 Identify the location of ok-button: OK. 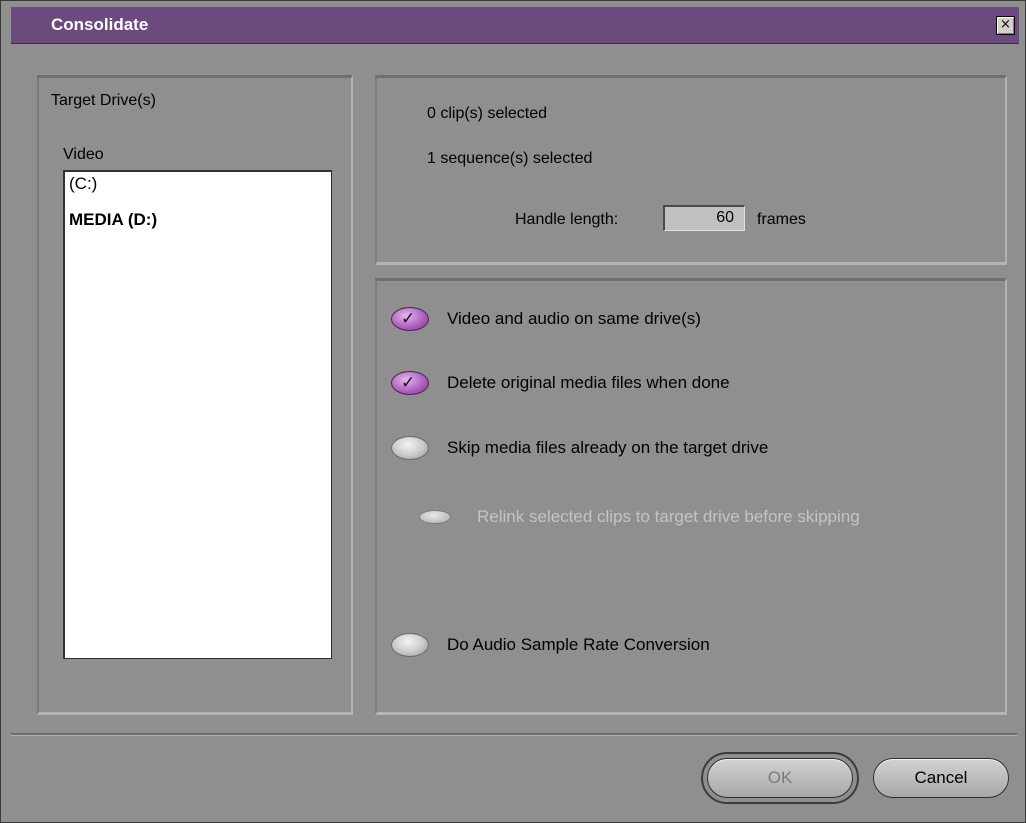
(780, 778).